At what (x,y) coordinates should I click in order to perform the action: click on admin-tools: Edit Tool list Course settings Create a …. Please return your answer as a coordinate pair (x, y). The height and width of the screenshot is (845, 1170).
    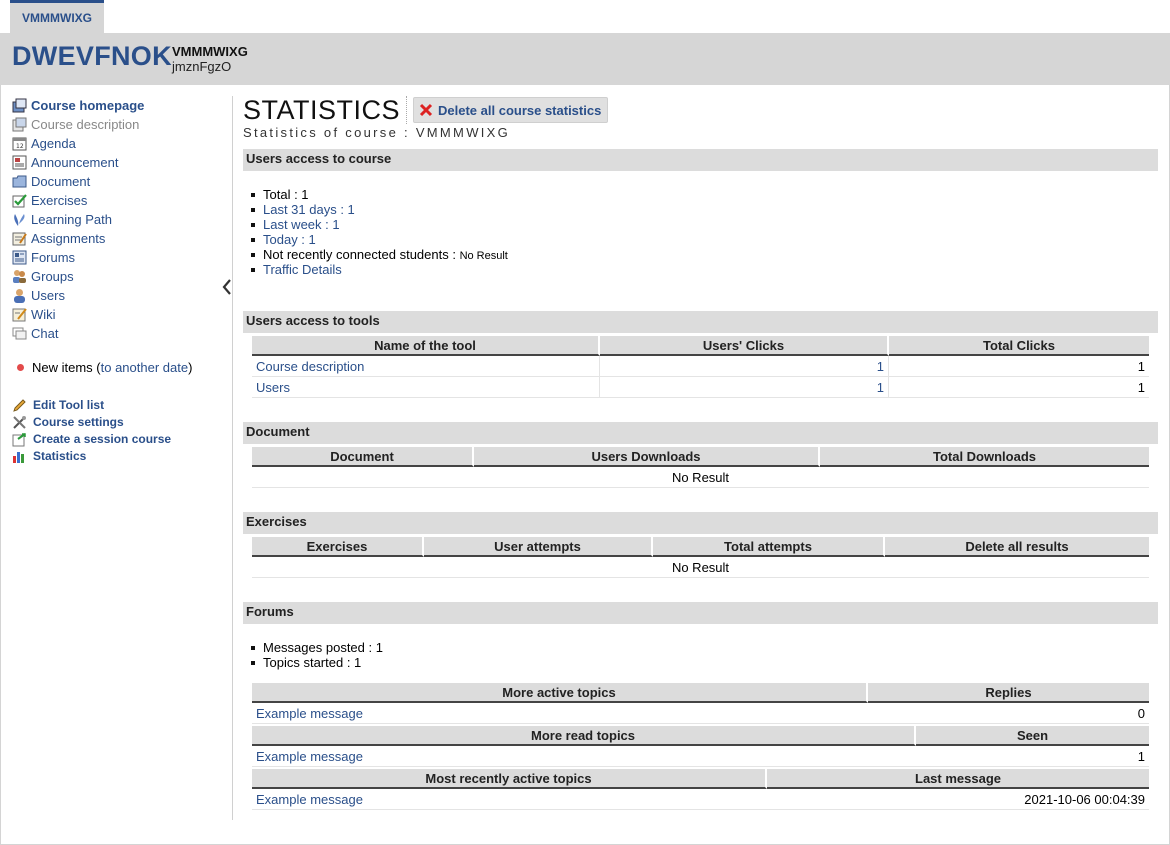
    Looking at the image, I should click on (119, 431).